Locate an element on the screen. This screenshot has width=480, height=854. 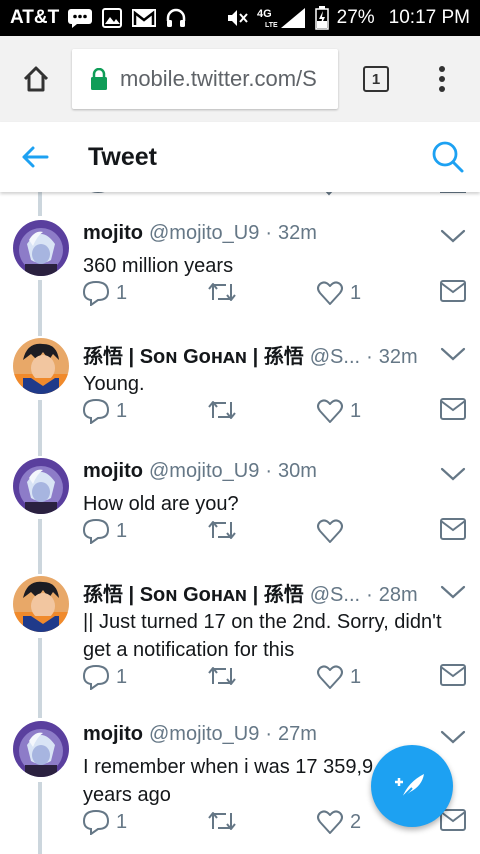
system-icons: 4G LTE 27% 10:17 PM is located at coordinates (347, 18).